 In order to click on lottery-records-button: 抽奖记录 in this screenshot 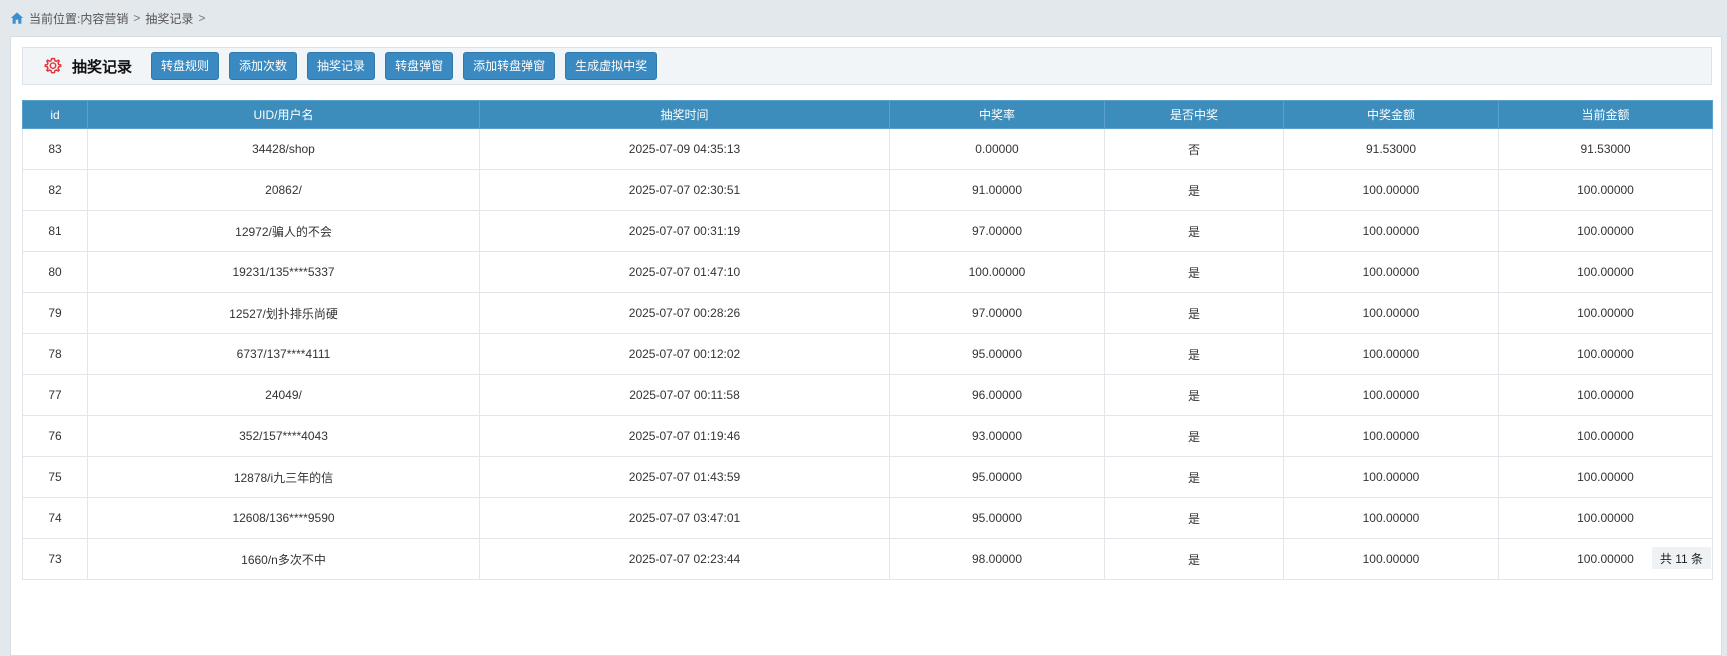, I will do `click(341, 66)`.